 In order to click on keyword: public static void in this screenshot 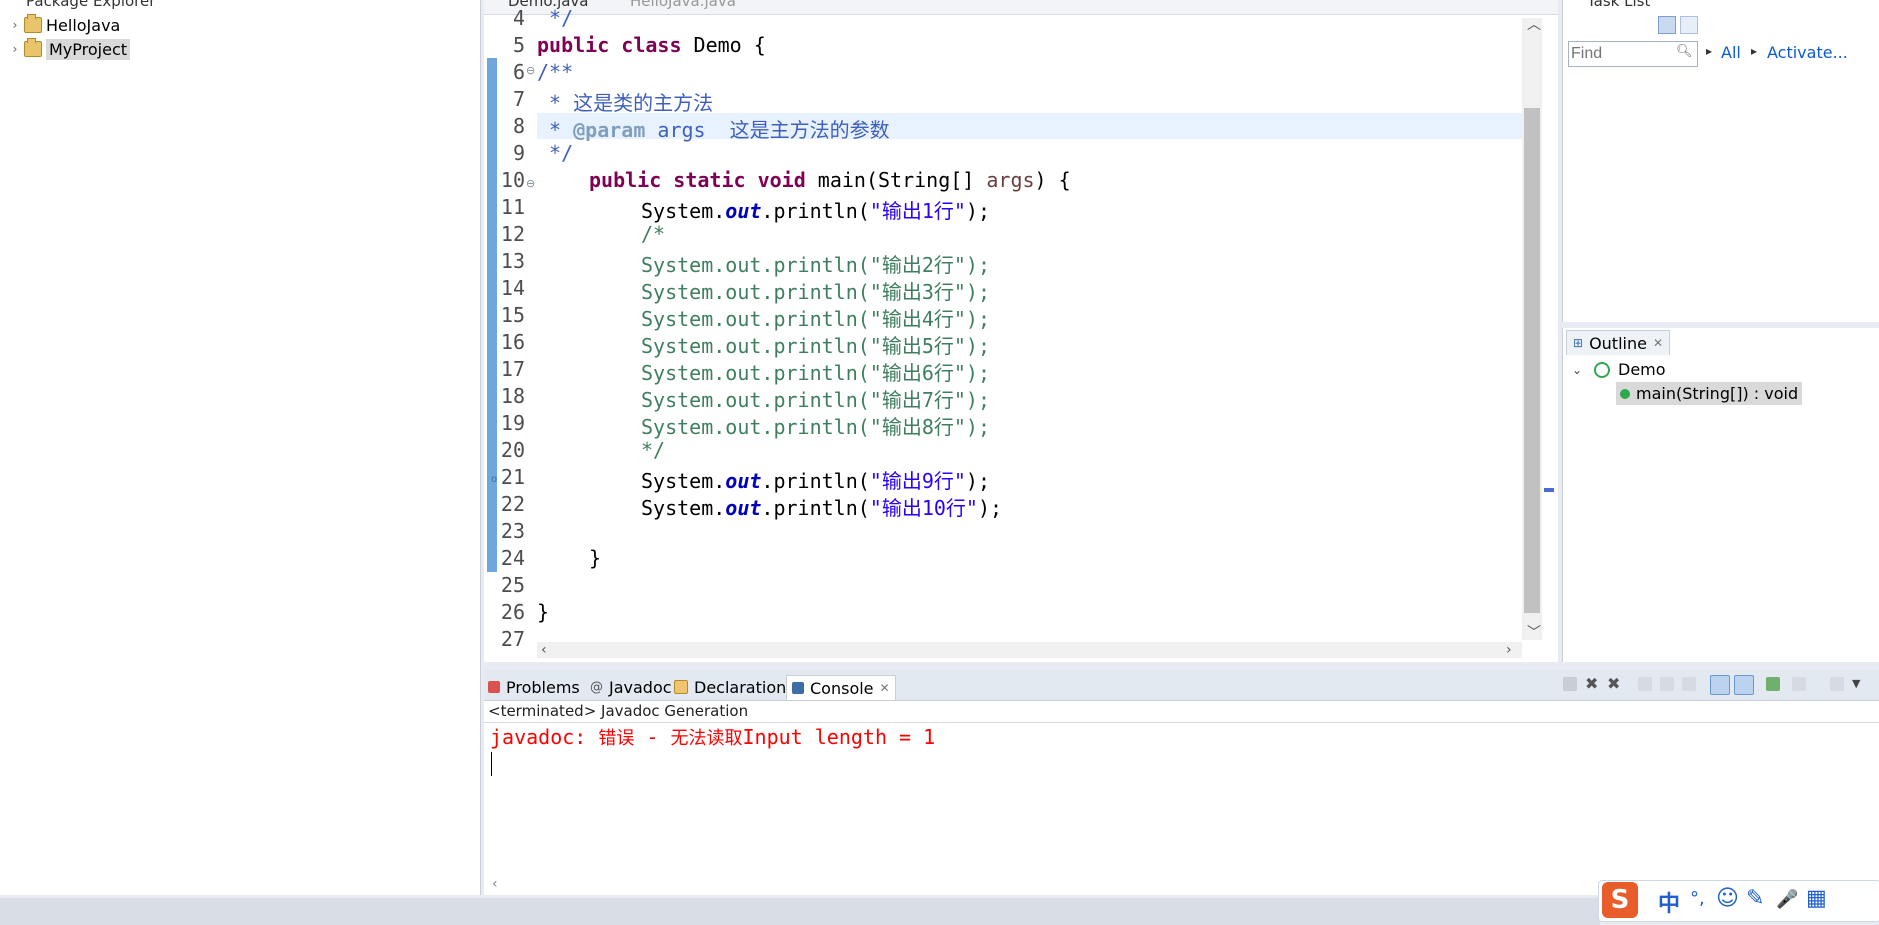, I will do `click(697, 180)`.